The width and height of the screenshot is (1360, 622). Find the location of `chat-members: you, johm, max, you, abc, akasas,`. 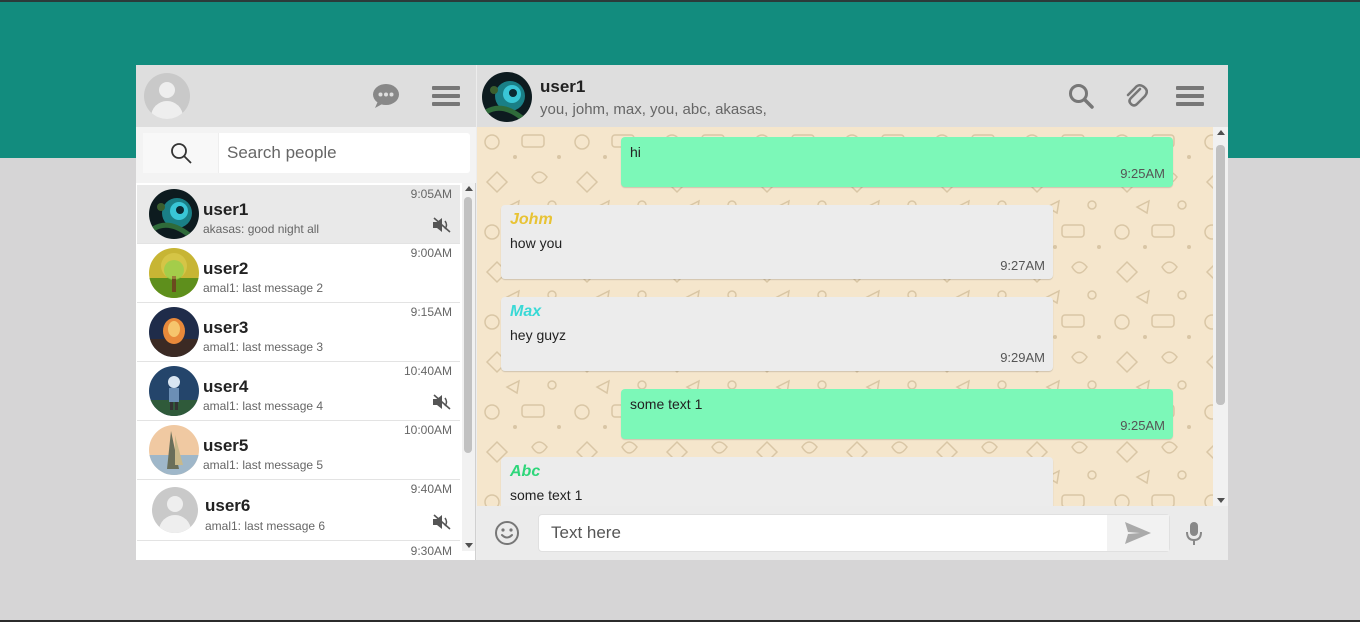

chat-members: you, johm, max, you, abc, akasas, is located at coordinates (653, 109).